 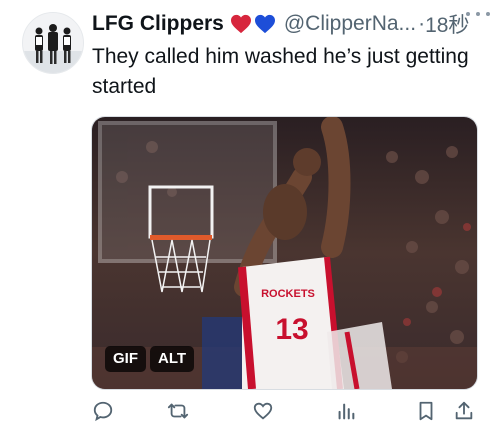 I want to click on action-bar, so click(x=250, y=413).